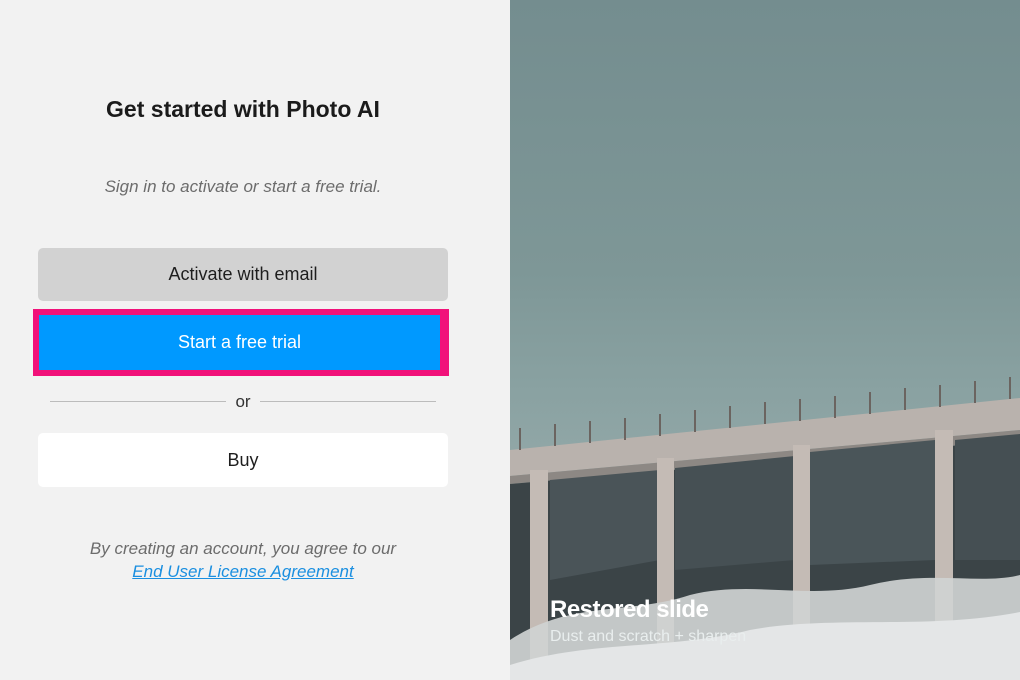 Image resolution: width=1020 pixels, height=680 pixels. Describe the element at coordinates (243, 109) in the screenshot. I see `page-title: Get started with Photo AI` at that location.